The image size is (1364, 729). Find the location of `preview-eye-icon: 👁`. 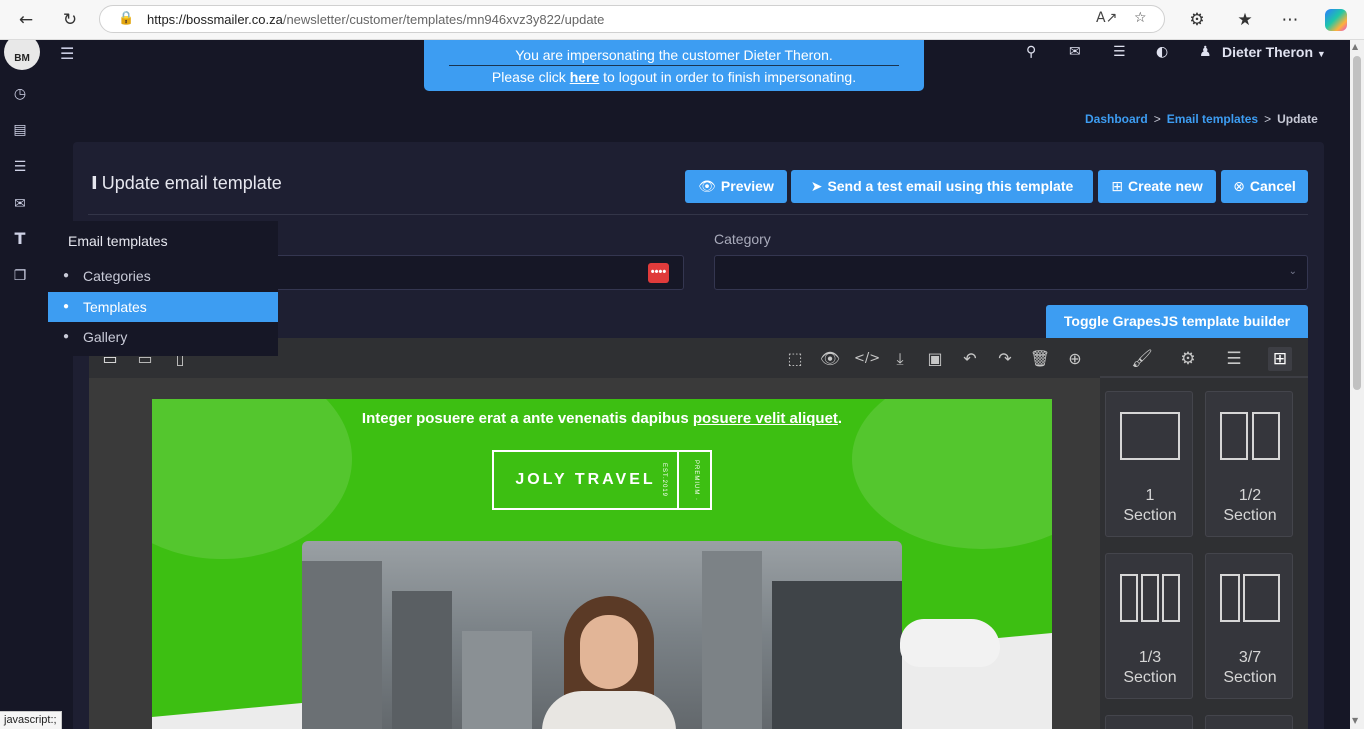

preview-eye-icon: 👁 is located at coordinates (830, 359).